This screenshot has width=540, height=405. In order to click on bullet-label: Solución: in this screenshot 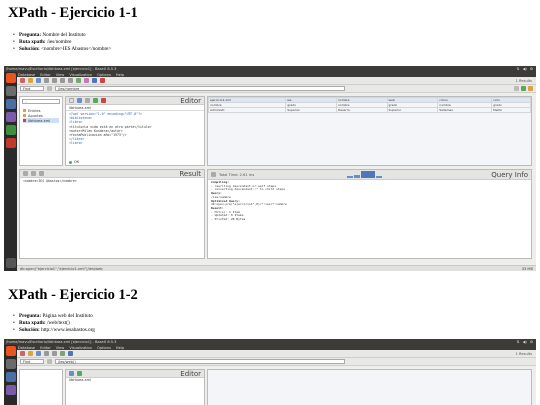, I will do `click(29, 329)`.